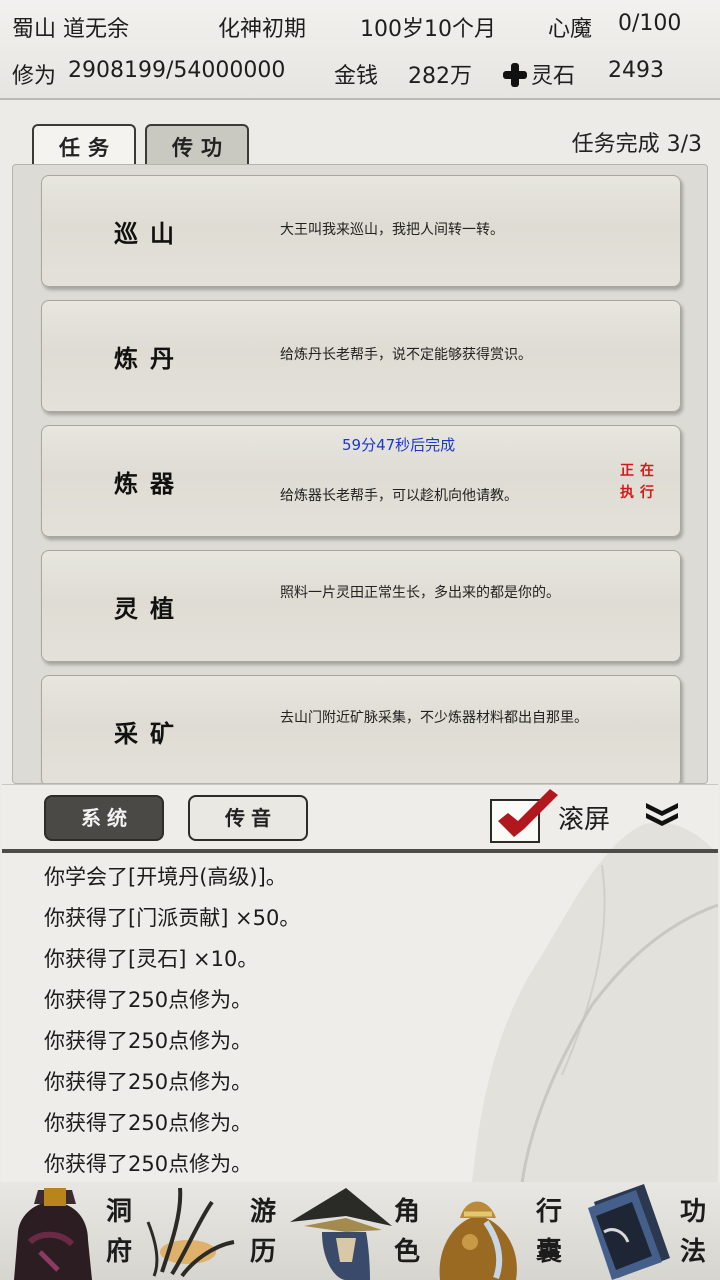 The height and width of the screenshot is (1280, 720). I want to click on age-text: 100岁10个月, so click(428, 29).